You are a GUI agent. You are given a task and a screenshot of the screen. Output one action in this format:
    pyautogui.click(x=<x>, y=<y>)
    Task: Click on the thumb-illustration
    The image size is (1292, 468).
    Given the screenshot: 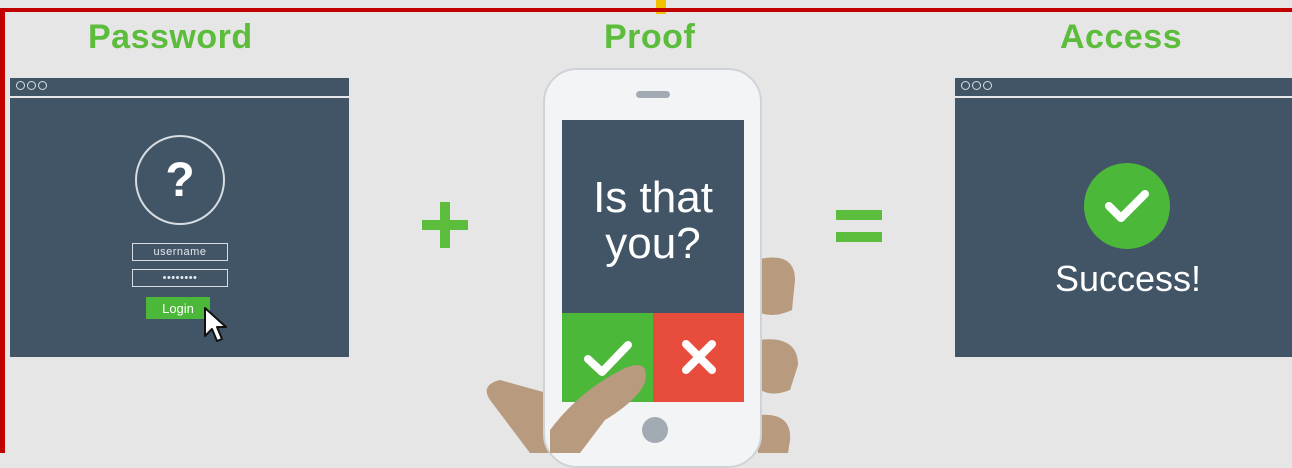 What is the action you would take?
    pyautogui.click(x=598, y=409)
    